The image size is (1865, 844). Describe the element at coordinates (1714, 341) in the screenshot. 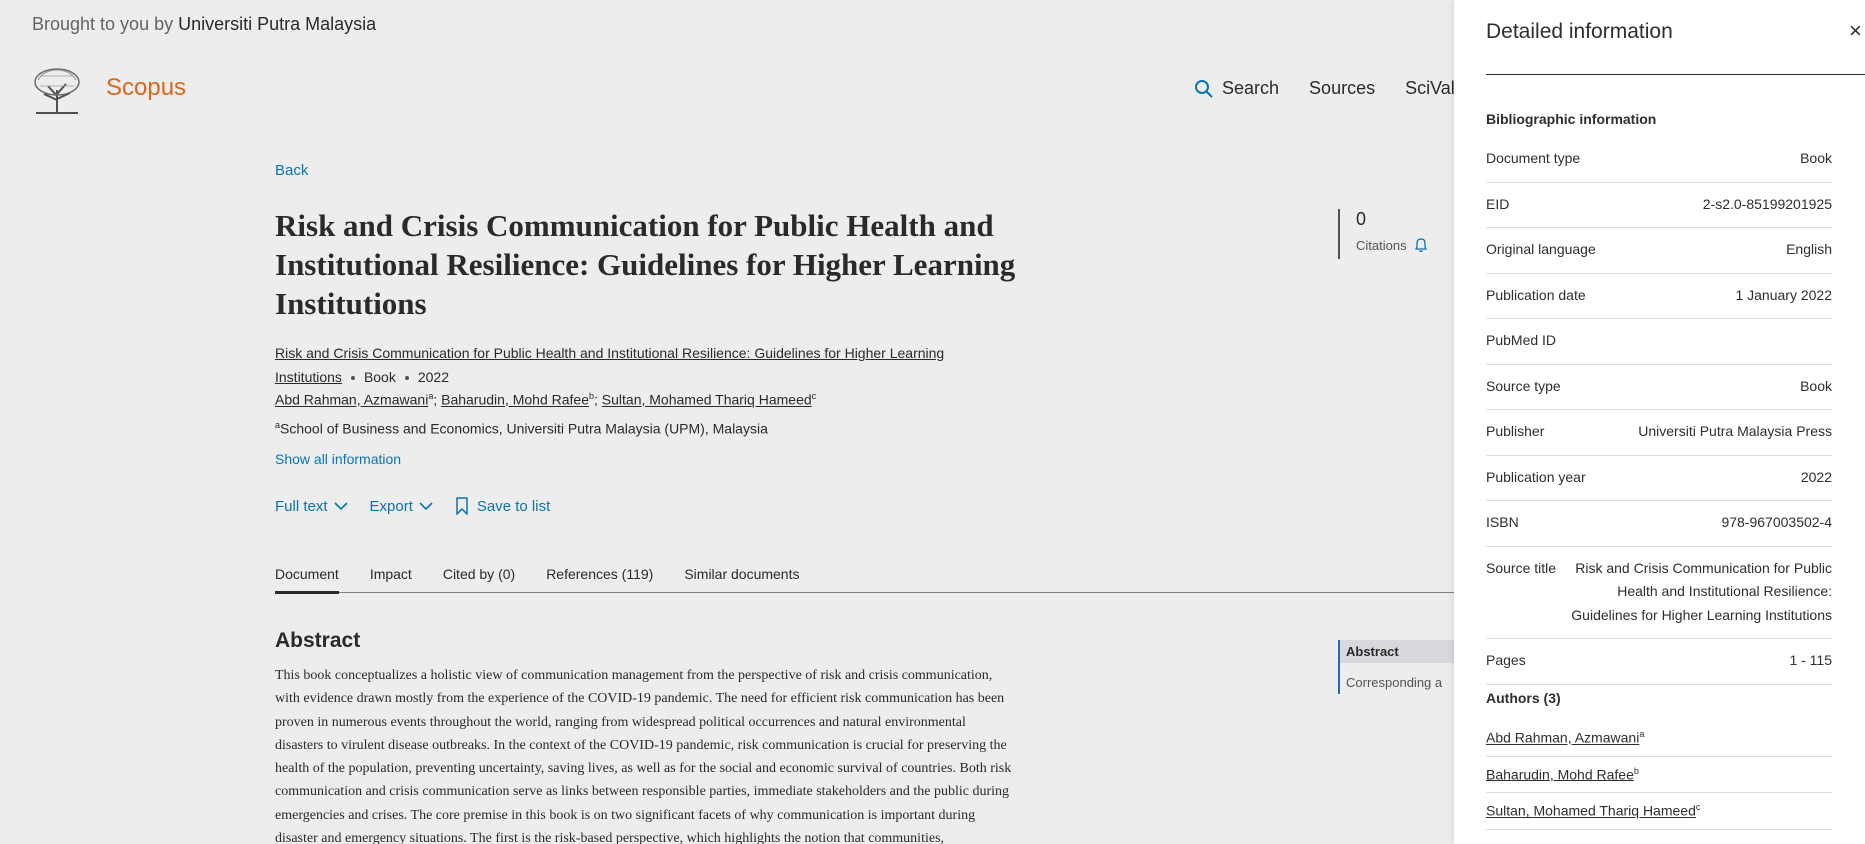

I see `info-value` at that location.